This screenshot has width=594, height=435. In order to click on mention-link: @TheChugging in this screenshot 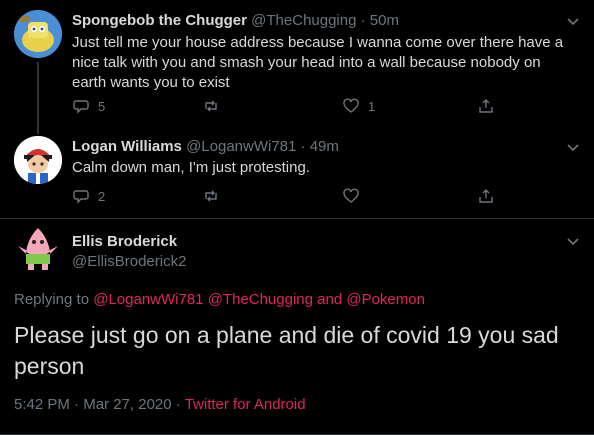, I will do `click(260, 299)`.